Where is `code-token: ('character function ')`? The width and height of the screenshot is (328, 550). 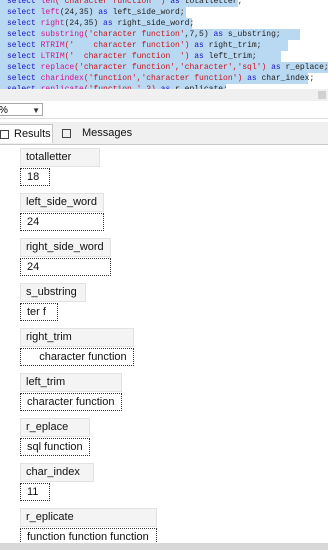 code-token: ('character function ') is located at coordinates (113, 3).